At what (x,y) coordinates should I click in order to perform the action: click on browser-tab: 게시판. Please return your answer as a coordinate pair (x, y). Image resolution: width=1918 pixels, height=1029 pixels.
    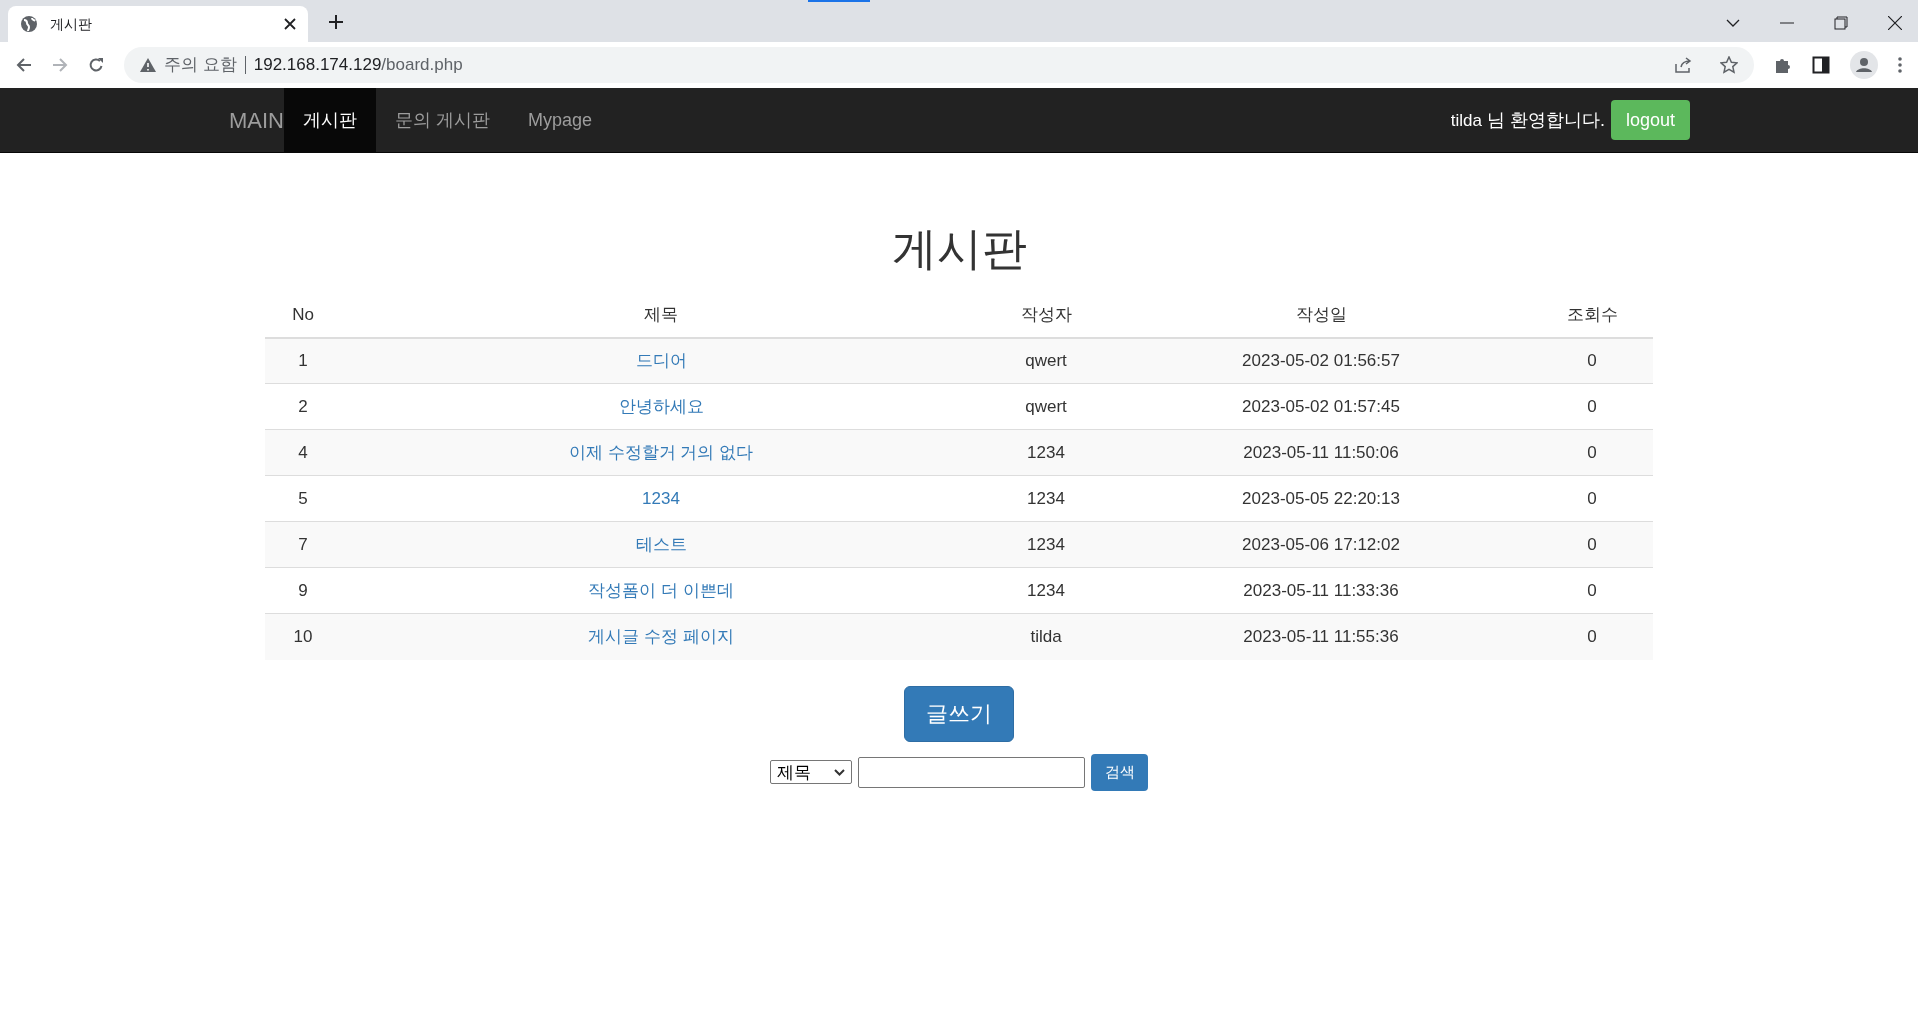
    Looking at the image, I should click on (158, 24).